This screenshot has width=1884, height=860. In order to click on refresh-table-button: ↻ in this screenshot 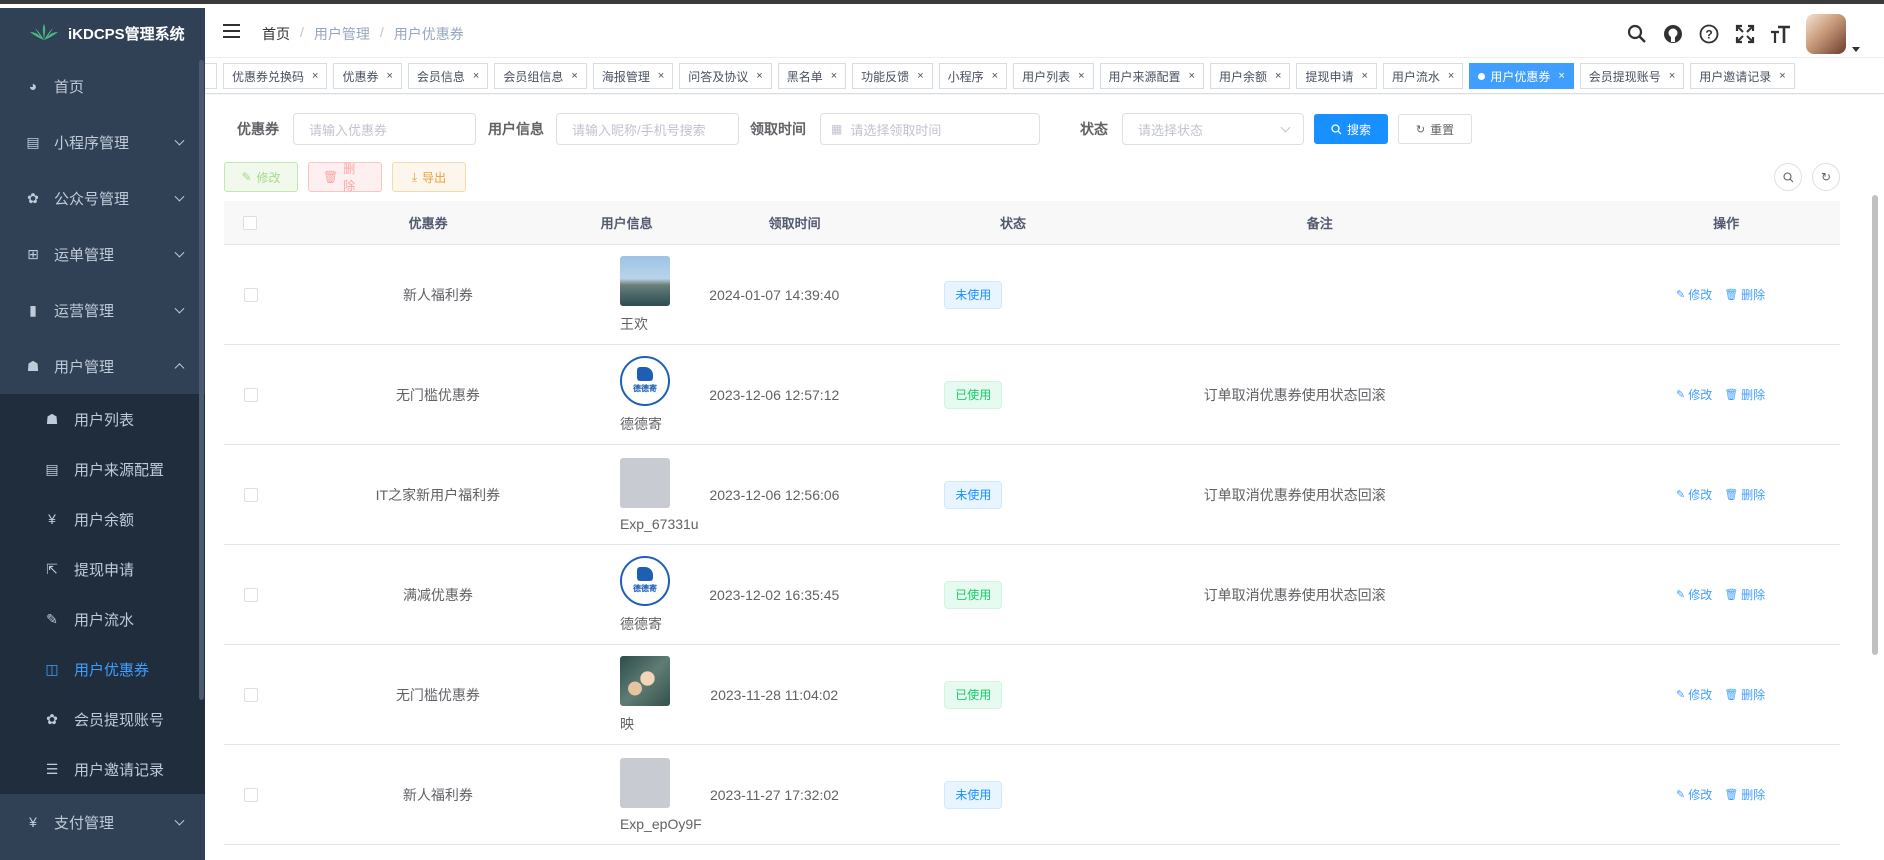, I will do `click(1826, 177)`.